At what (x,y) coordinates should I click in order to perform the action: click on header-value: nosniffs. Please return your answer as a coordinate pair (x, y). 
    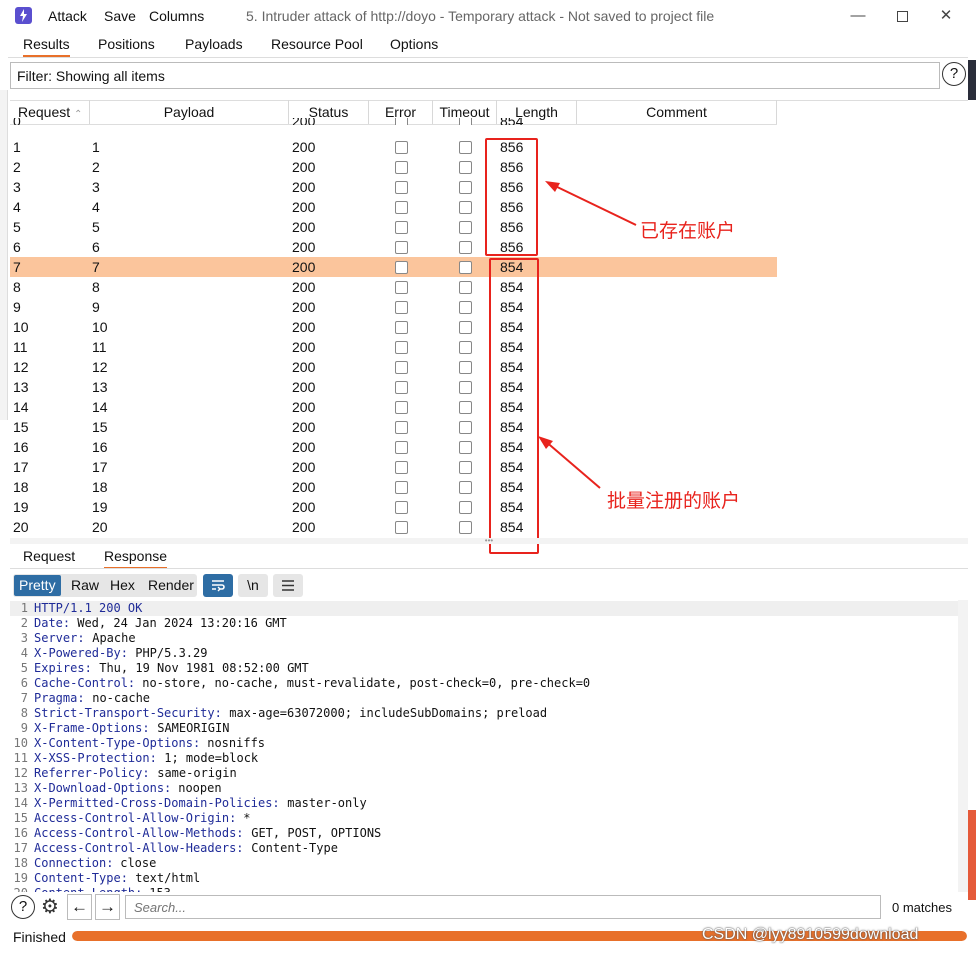
    Looking at the image, I should click on (233, 743).